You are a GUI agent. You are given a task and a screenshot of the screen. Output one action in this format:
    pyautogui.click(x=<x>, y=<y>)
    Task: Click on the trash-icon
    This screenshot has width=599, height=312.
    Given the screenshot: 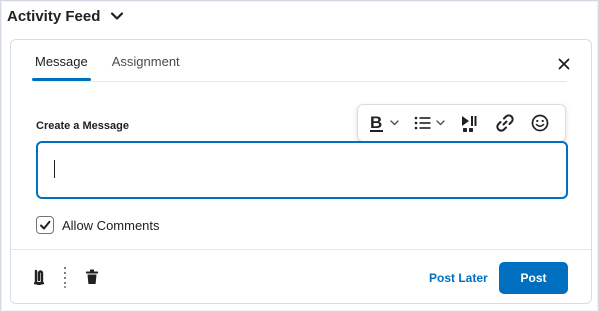 What is the action you would take?
    pyautogui.click(x=92, y=277)
    